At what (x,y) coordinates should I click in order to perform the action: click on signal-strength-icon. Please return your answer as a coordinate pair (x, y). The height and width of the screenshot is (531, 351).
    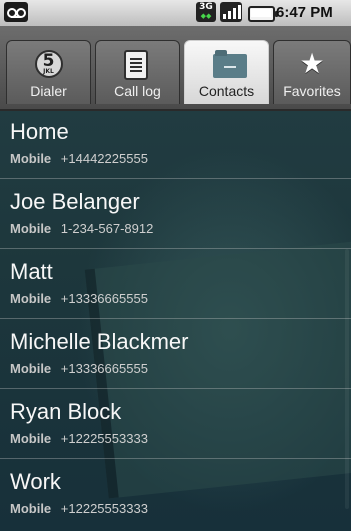
    Looking at the image, I should click on (231, 12).